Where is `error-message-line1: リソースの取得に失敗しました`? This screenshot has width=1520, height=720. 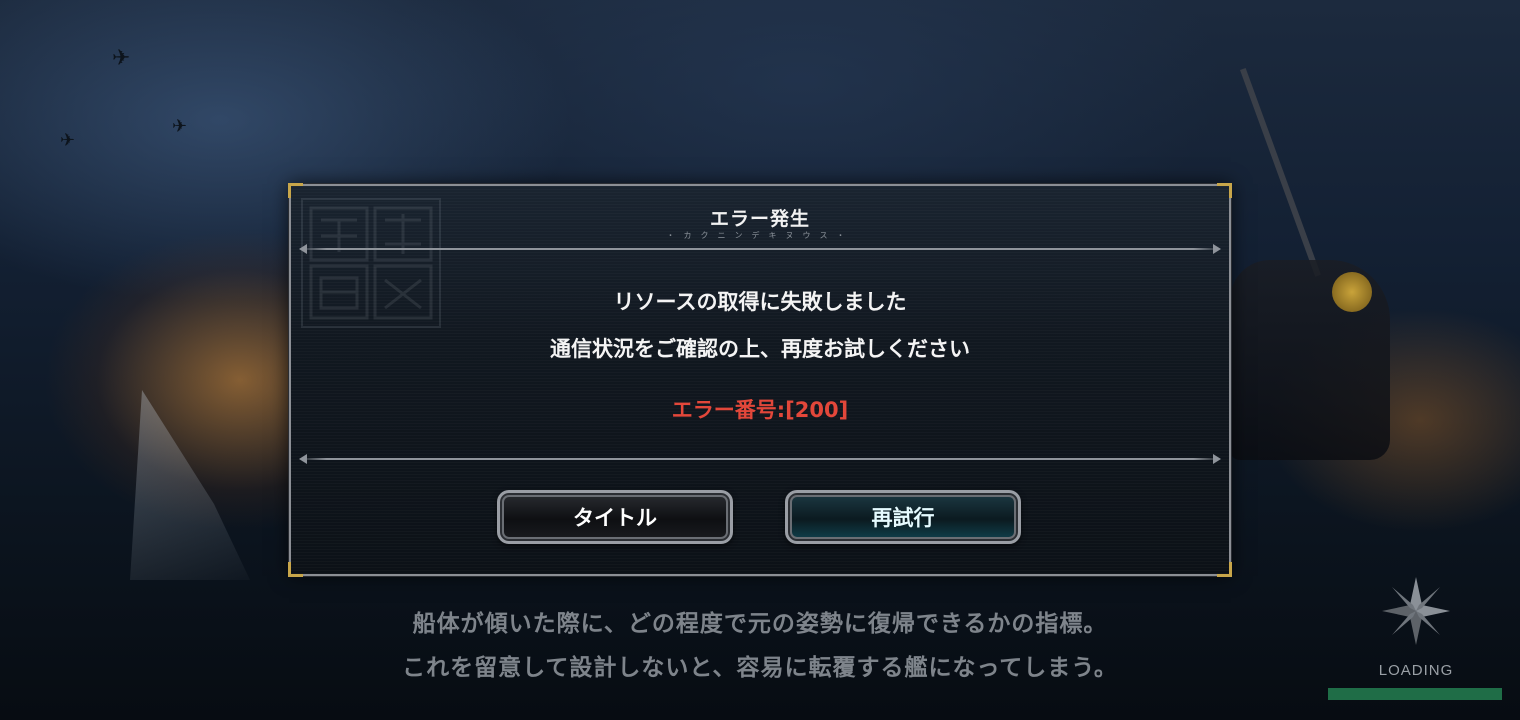 error-message-line1: リソースの取得に失敗しました is located at coordinates (760, 302).